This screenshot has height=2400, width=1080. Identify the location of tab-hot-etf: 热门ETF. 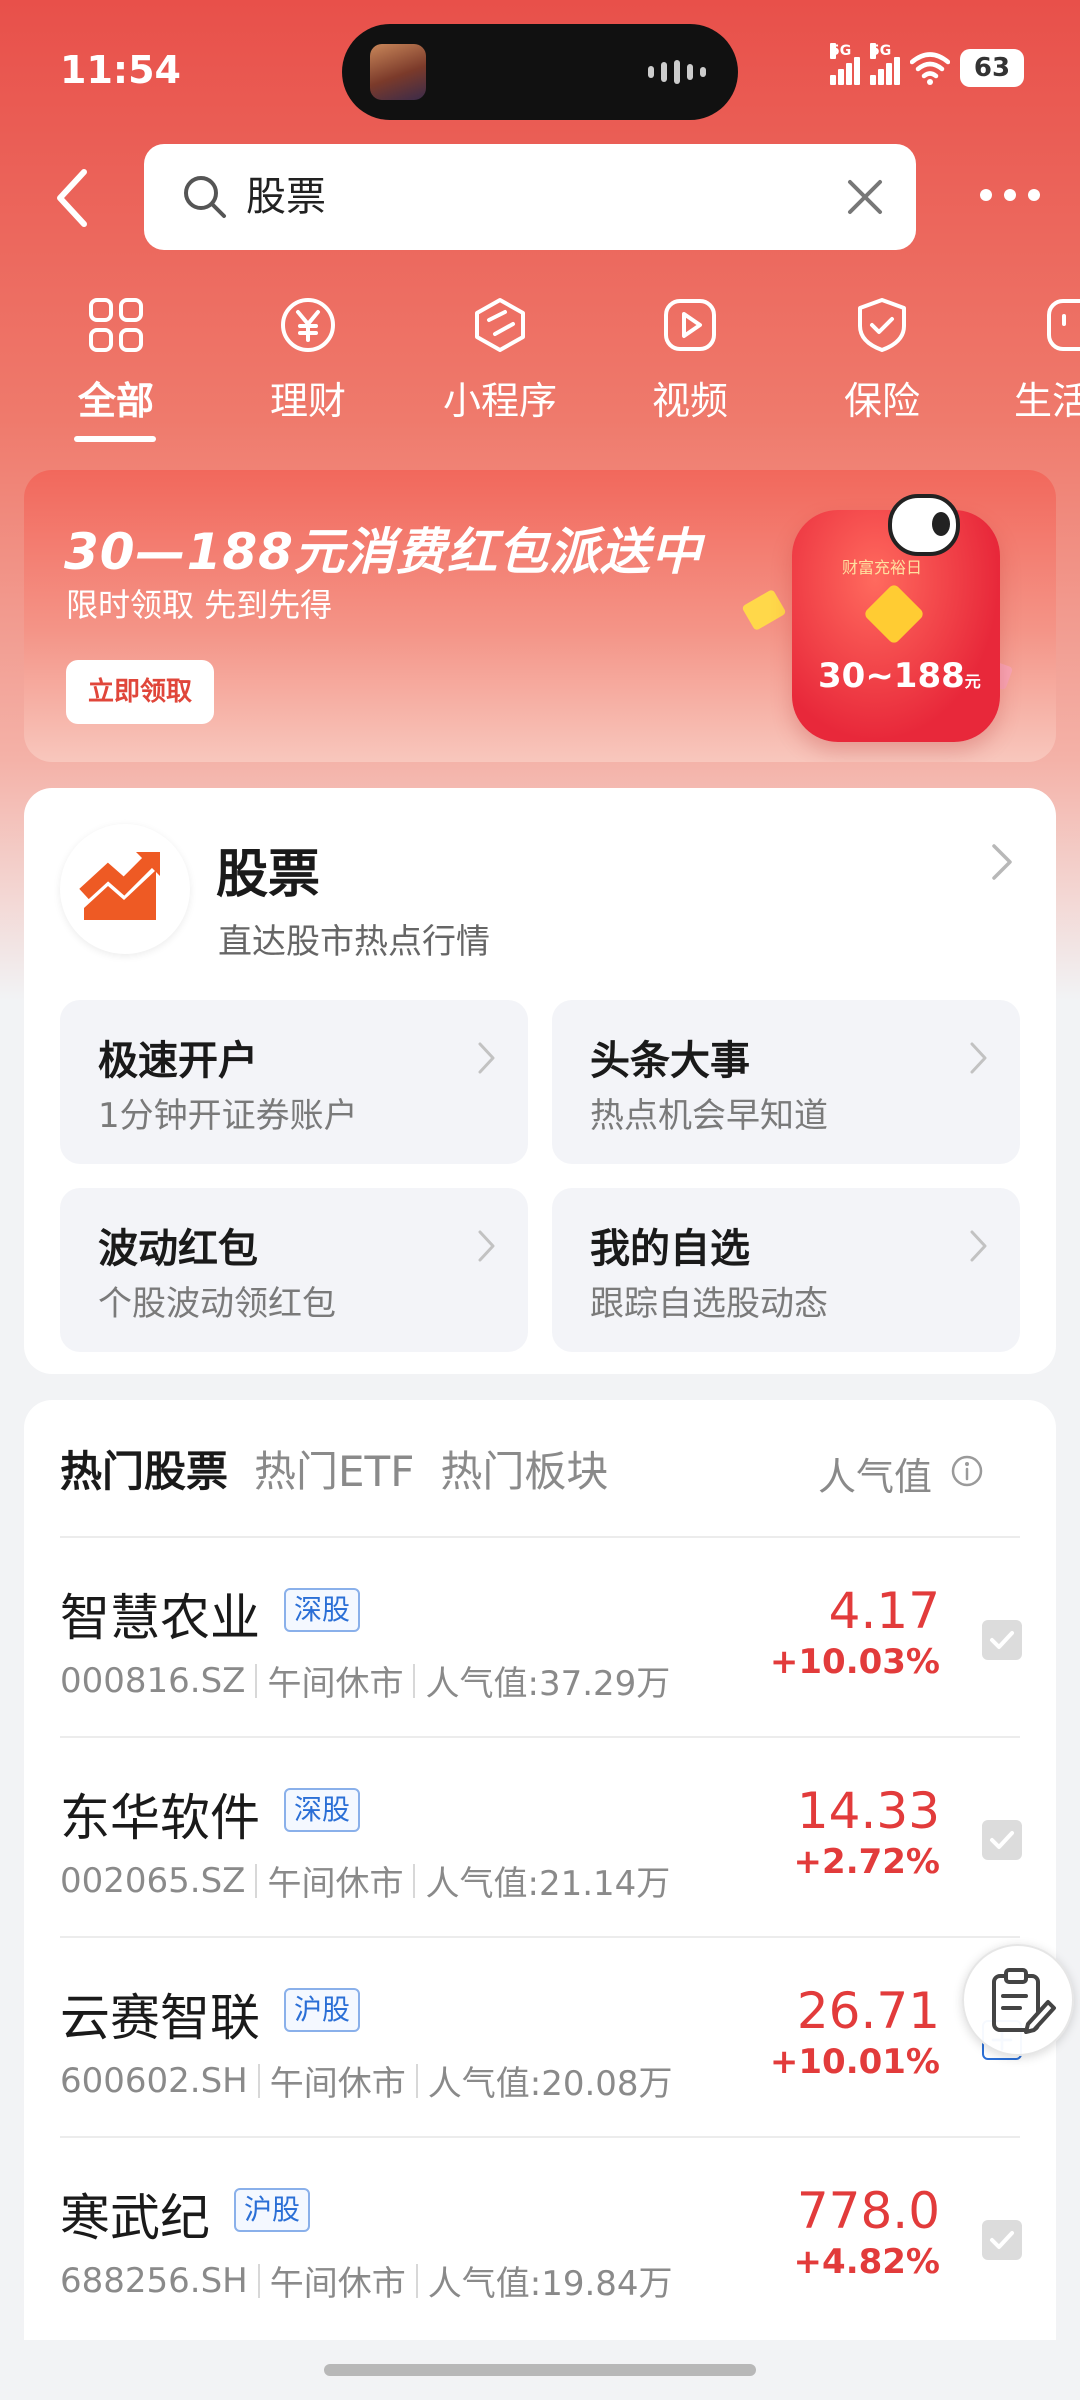
(334, 1468).